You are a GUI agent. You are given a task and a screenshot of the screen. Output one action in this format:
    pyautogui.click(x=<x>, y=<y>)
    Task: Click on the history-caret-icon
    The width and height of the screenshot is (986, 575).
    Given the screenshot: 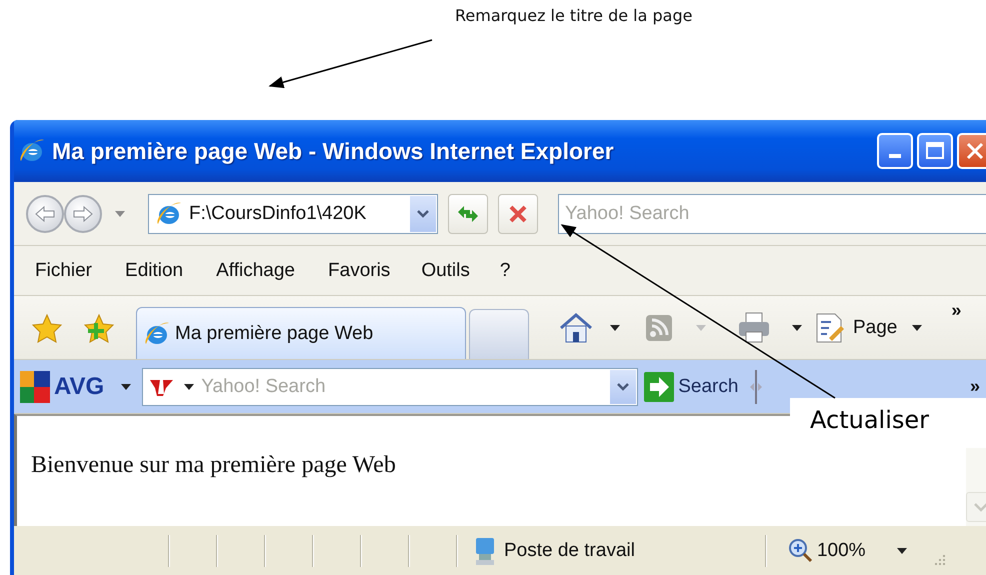 What is the action you would take?
    pyautogui.click(x=120, y=214)
    